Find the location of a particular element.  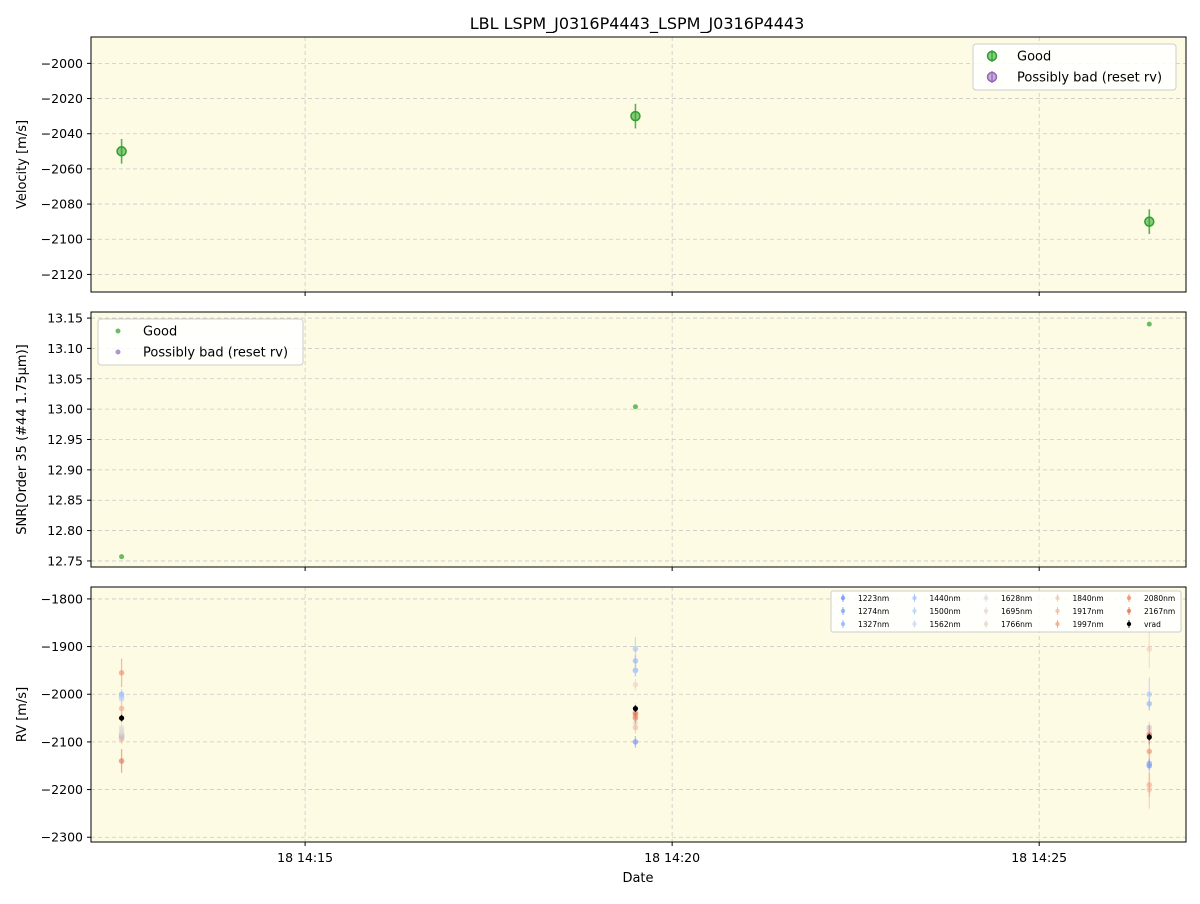

y-tick-label: 13.05 is located at coordinates (65, 378).